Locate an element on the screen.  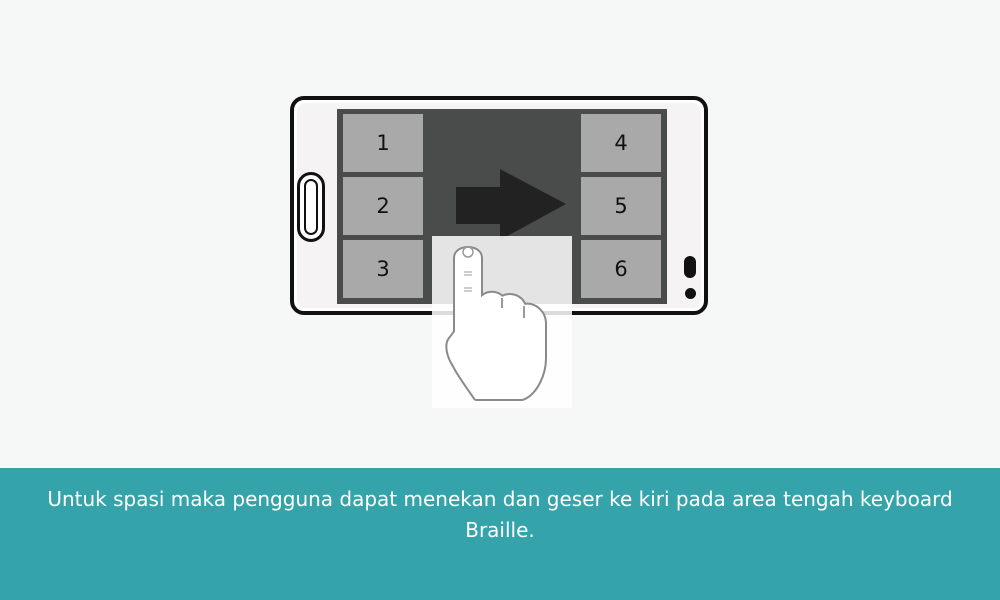
pointing-hand-icon is located at coordinates (502, 322).